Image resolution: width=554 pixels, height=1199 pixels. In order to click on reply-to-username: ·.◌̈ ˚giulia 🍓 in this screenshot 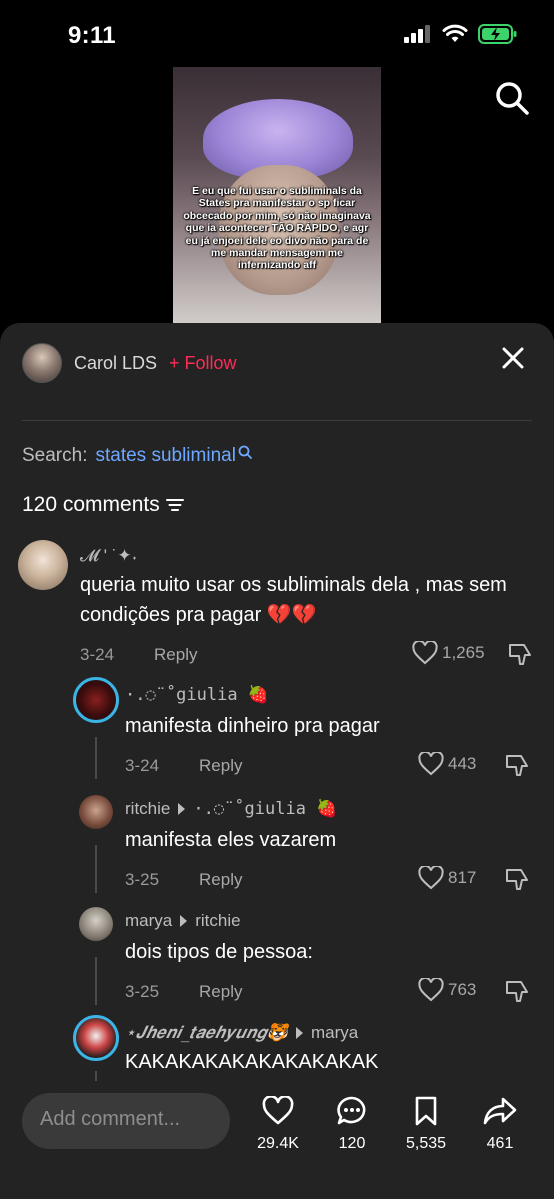, I will do `click(265, 809)`.